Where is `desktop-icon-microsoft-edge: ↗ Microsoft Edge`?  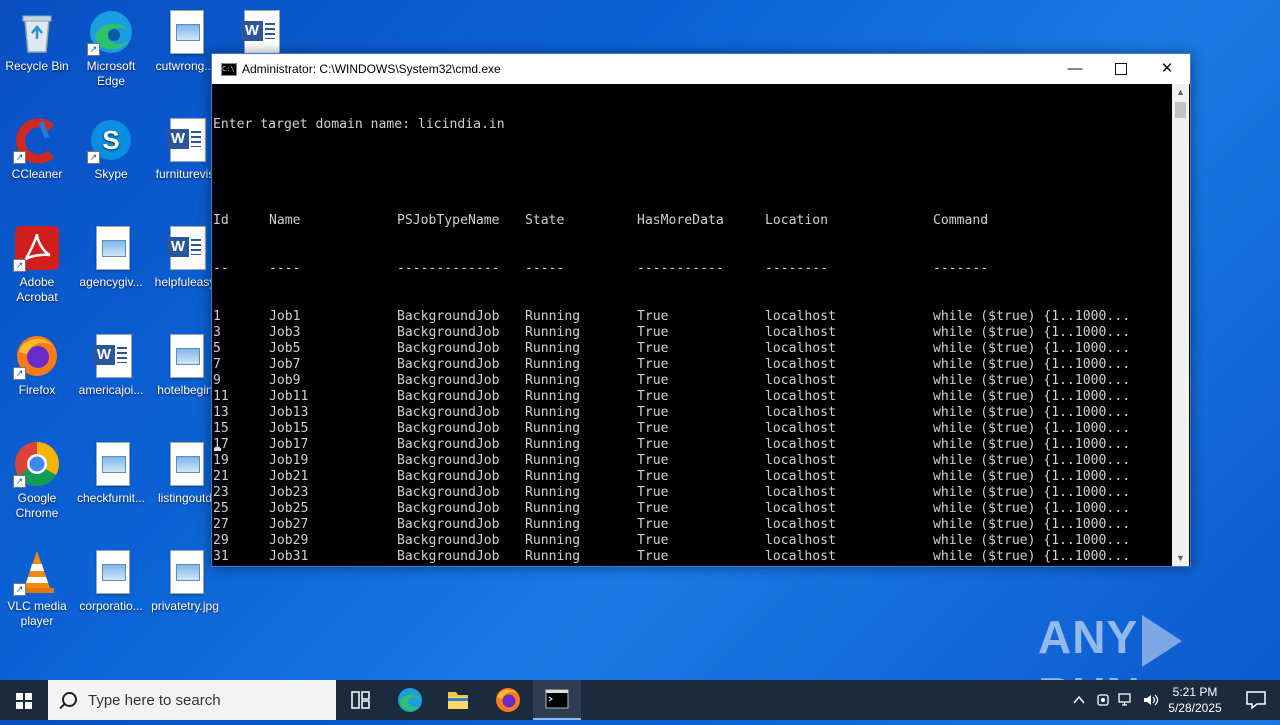 desktop-icon-microsoft-edge: ↗ Microsoft Edge is located at coordinates (111, 48).